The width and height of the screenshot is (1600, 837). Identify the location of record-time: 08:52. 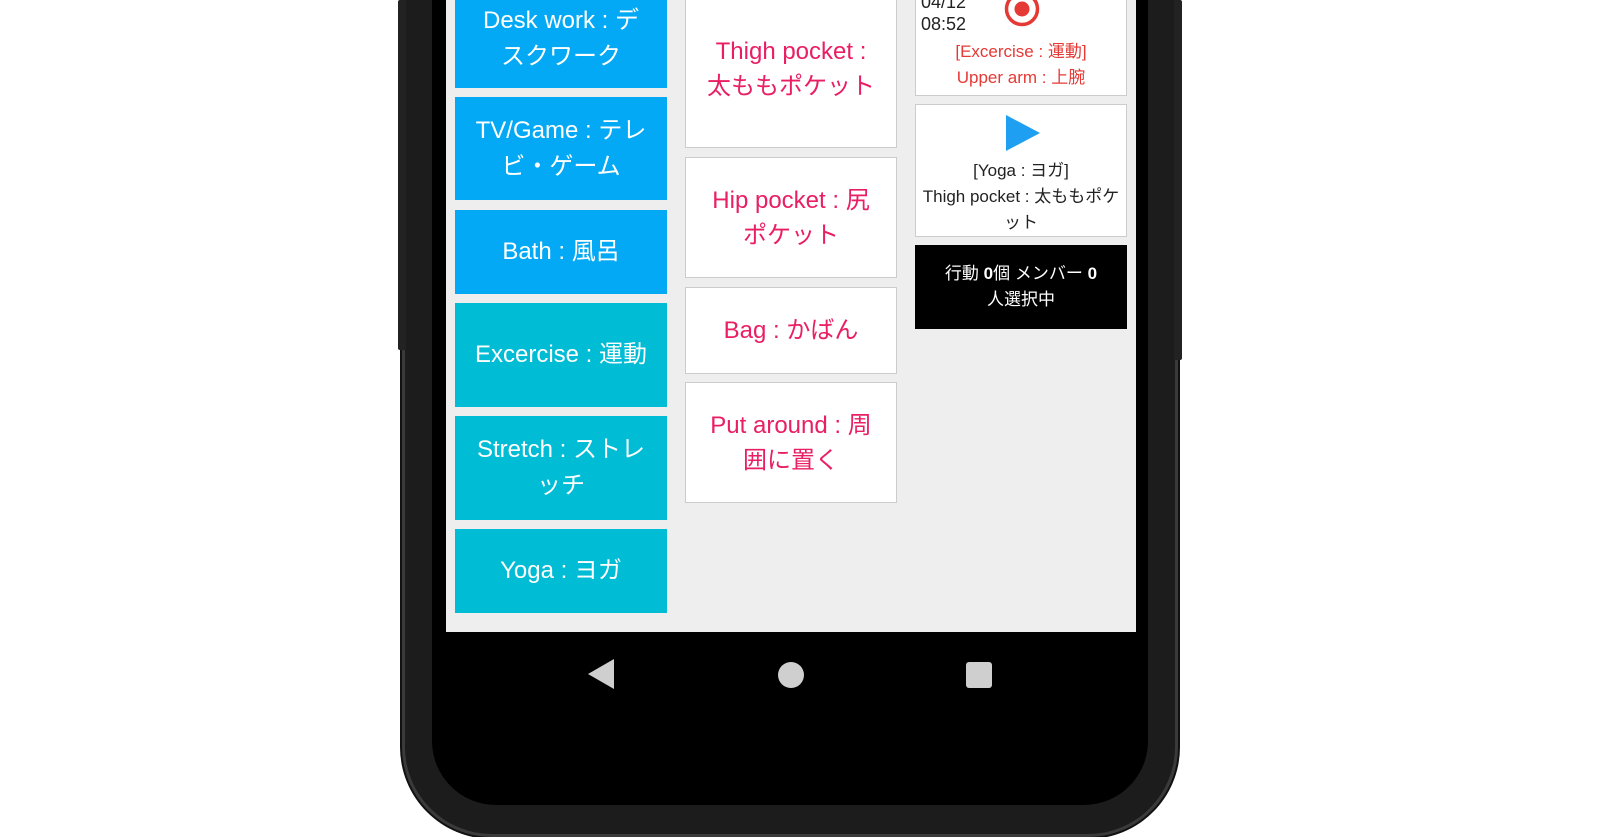
(944, 24).